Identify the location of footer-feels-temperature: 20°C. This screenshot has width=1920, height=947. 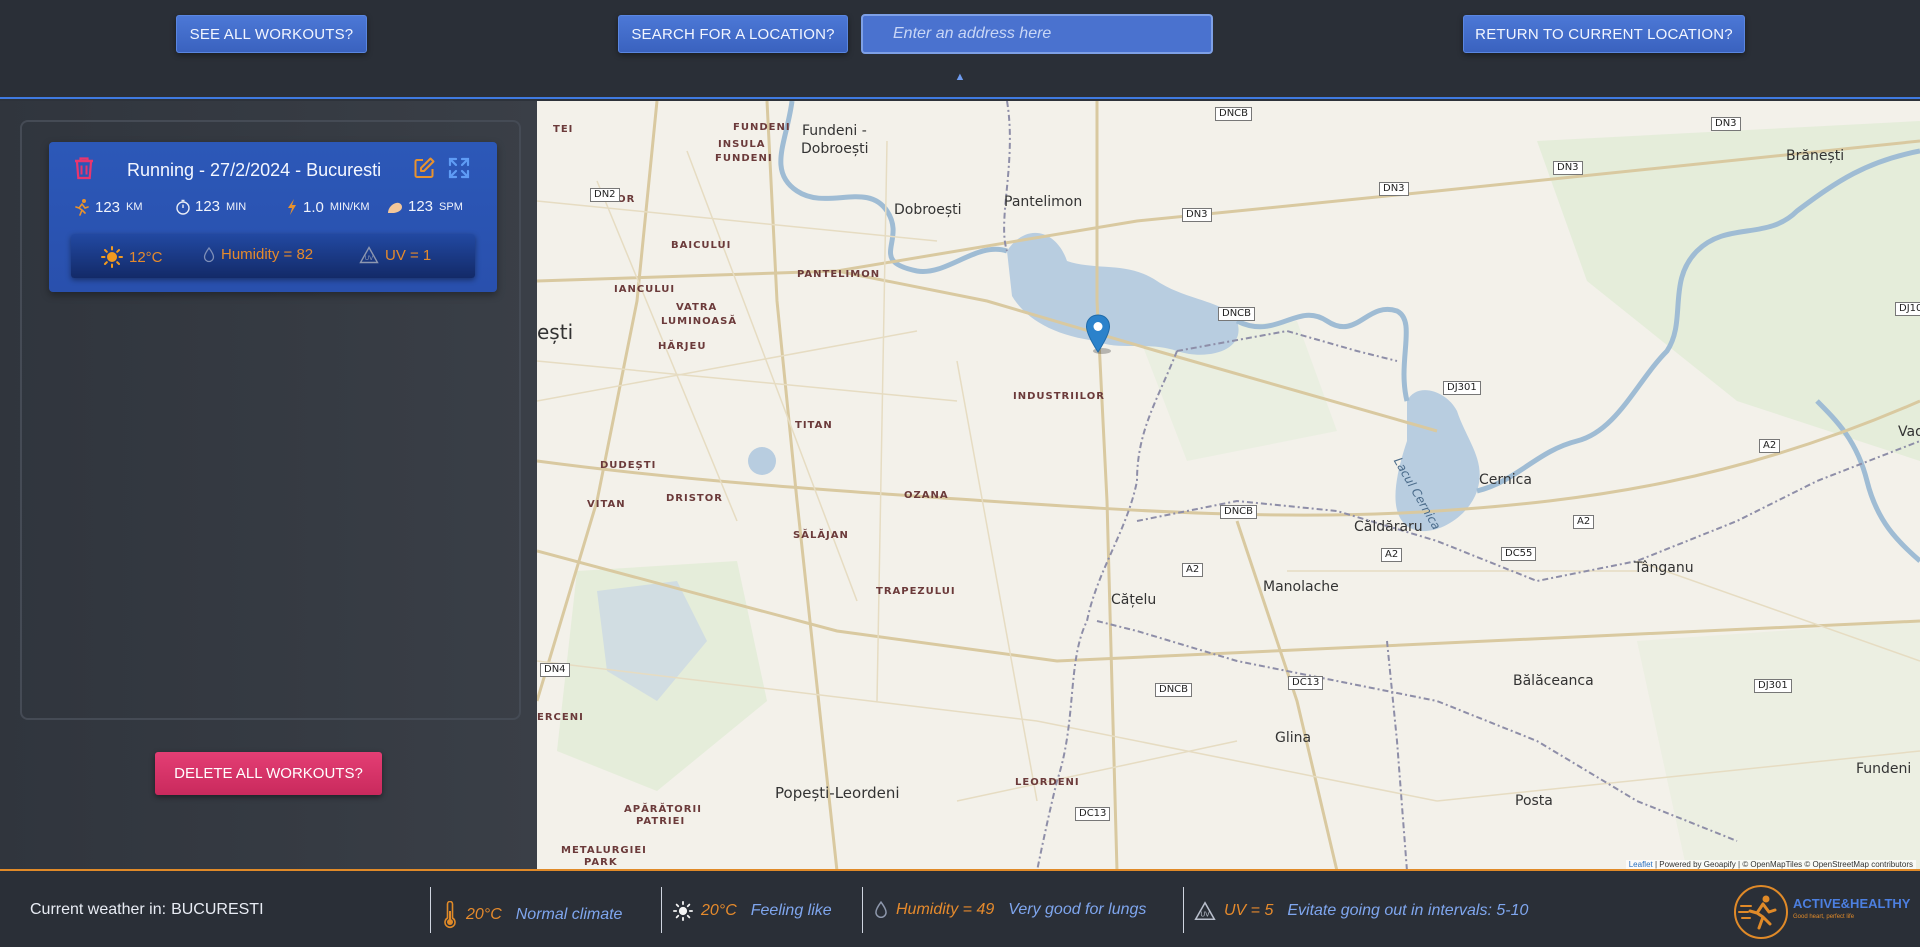
(719, 910).